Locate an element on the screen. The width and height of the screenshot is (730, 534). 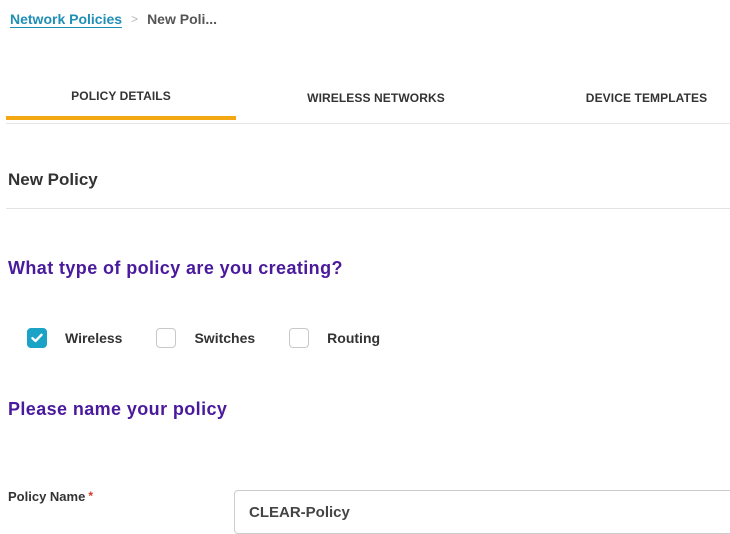
tab-policy-details: POLICY DETAILS is located at coordinates (121, 98).